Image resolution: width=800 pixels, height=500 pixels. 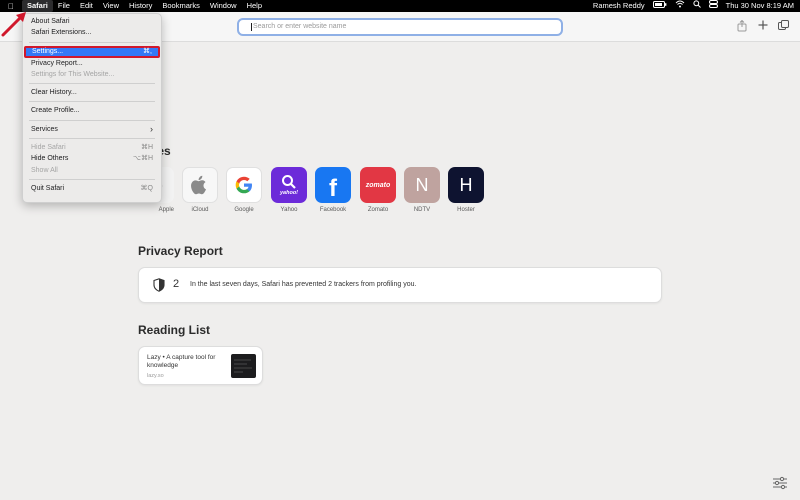 I want to click on favourite-hoster: H Hoster, so click(x=466, y=190).